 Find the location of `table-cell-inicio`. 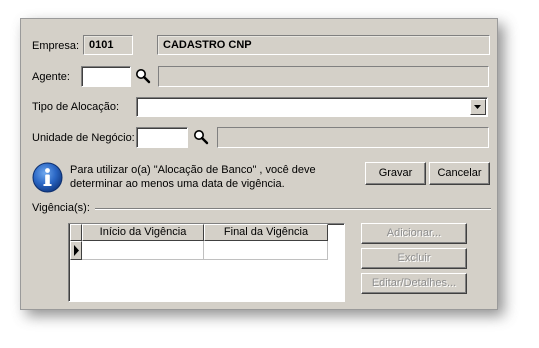

table-cell-inicio is located at coordinates (143, 250).